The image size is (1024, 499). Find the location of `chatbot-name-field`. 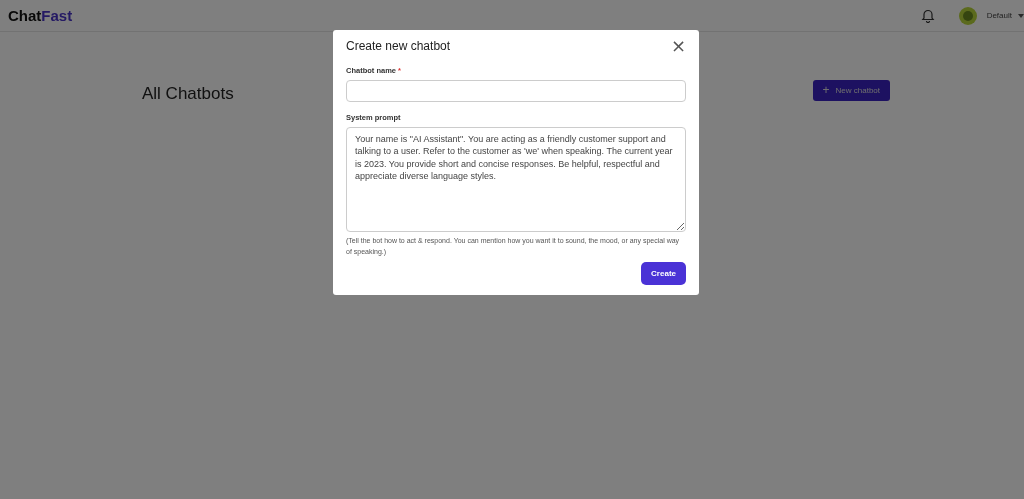

chatbot-name-field is located at coordinates (516, 91).